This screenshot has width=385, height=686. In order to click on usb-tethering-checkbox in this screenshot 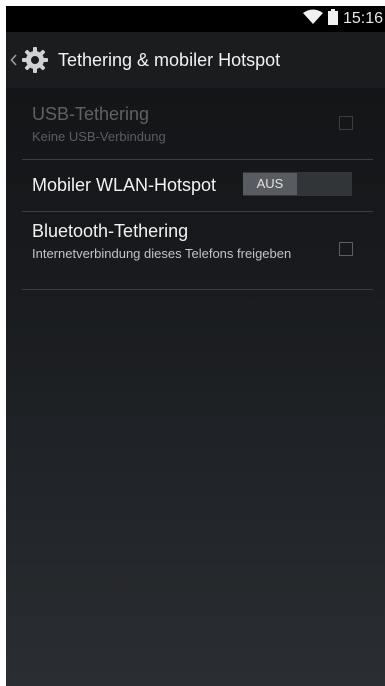, I will do `click(346, 123)`.